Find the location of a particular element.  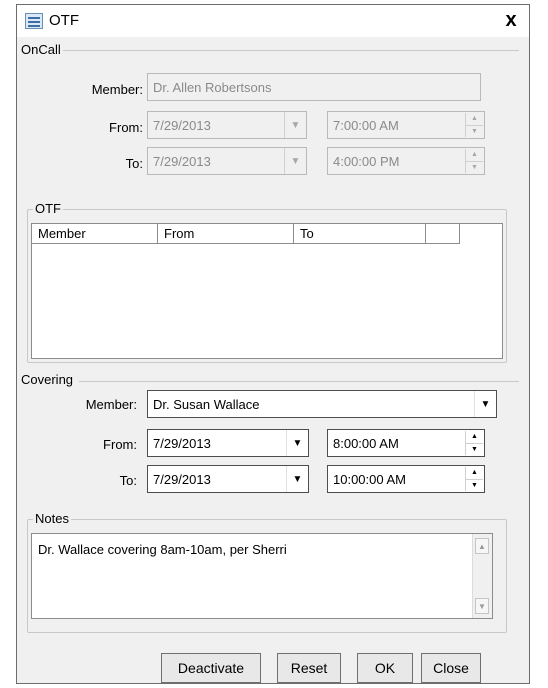

column-header-from: From is located at coordinates (226, 234).